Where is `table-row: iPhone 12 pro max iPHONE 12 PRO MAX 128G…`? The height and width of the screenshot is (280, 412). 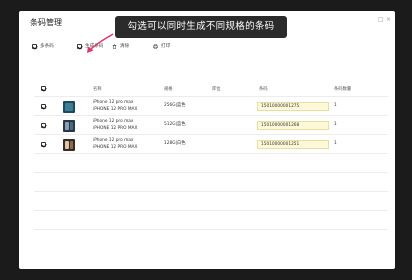 table-row: iPhone 12 pro max iPHONE 12 PRO MAX 128G… is located at coordinates (211, 145).